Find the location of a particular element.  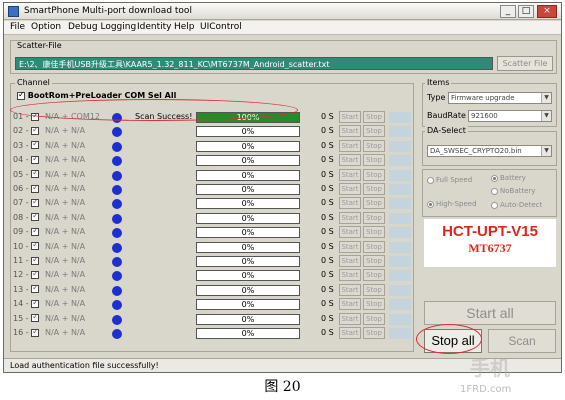

menu-option: Option is located at coordinates (46, 27).